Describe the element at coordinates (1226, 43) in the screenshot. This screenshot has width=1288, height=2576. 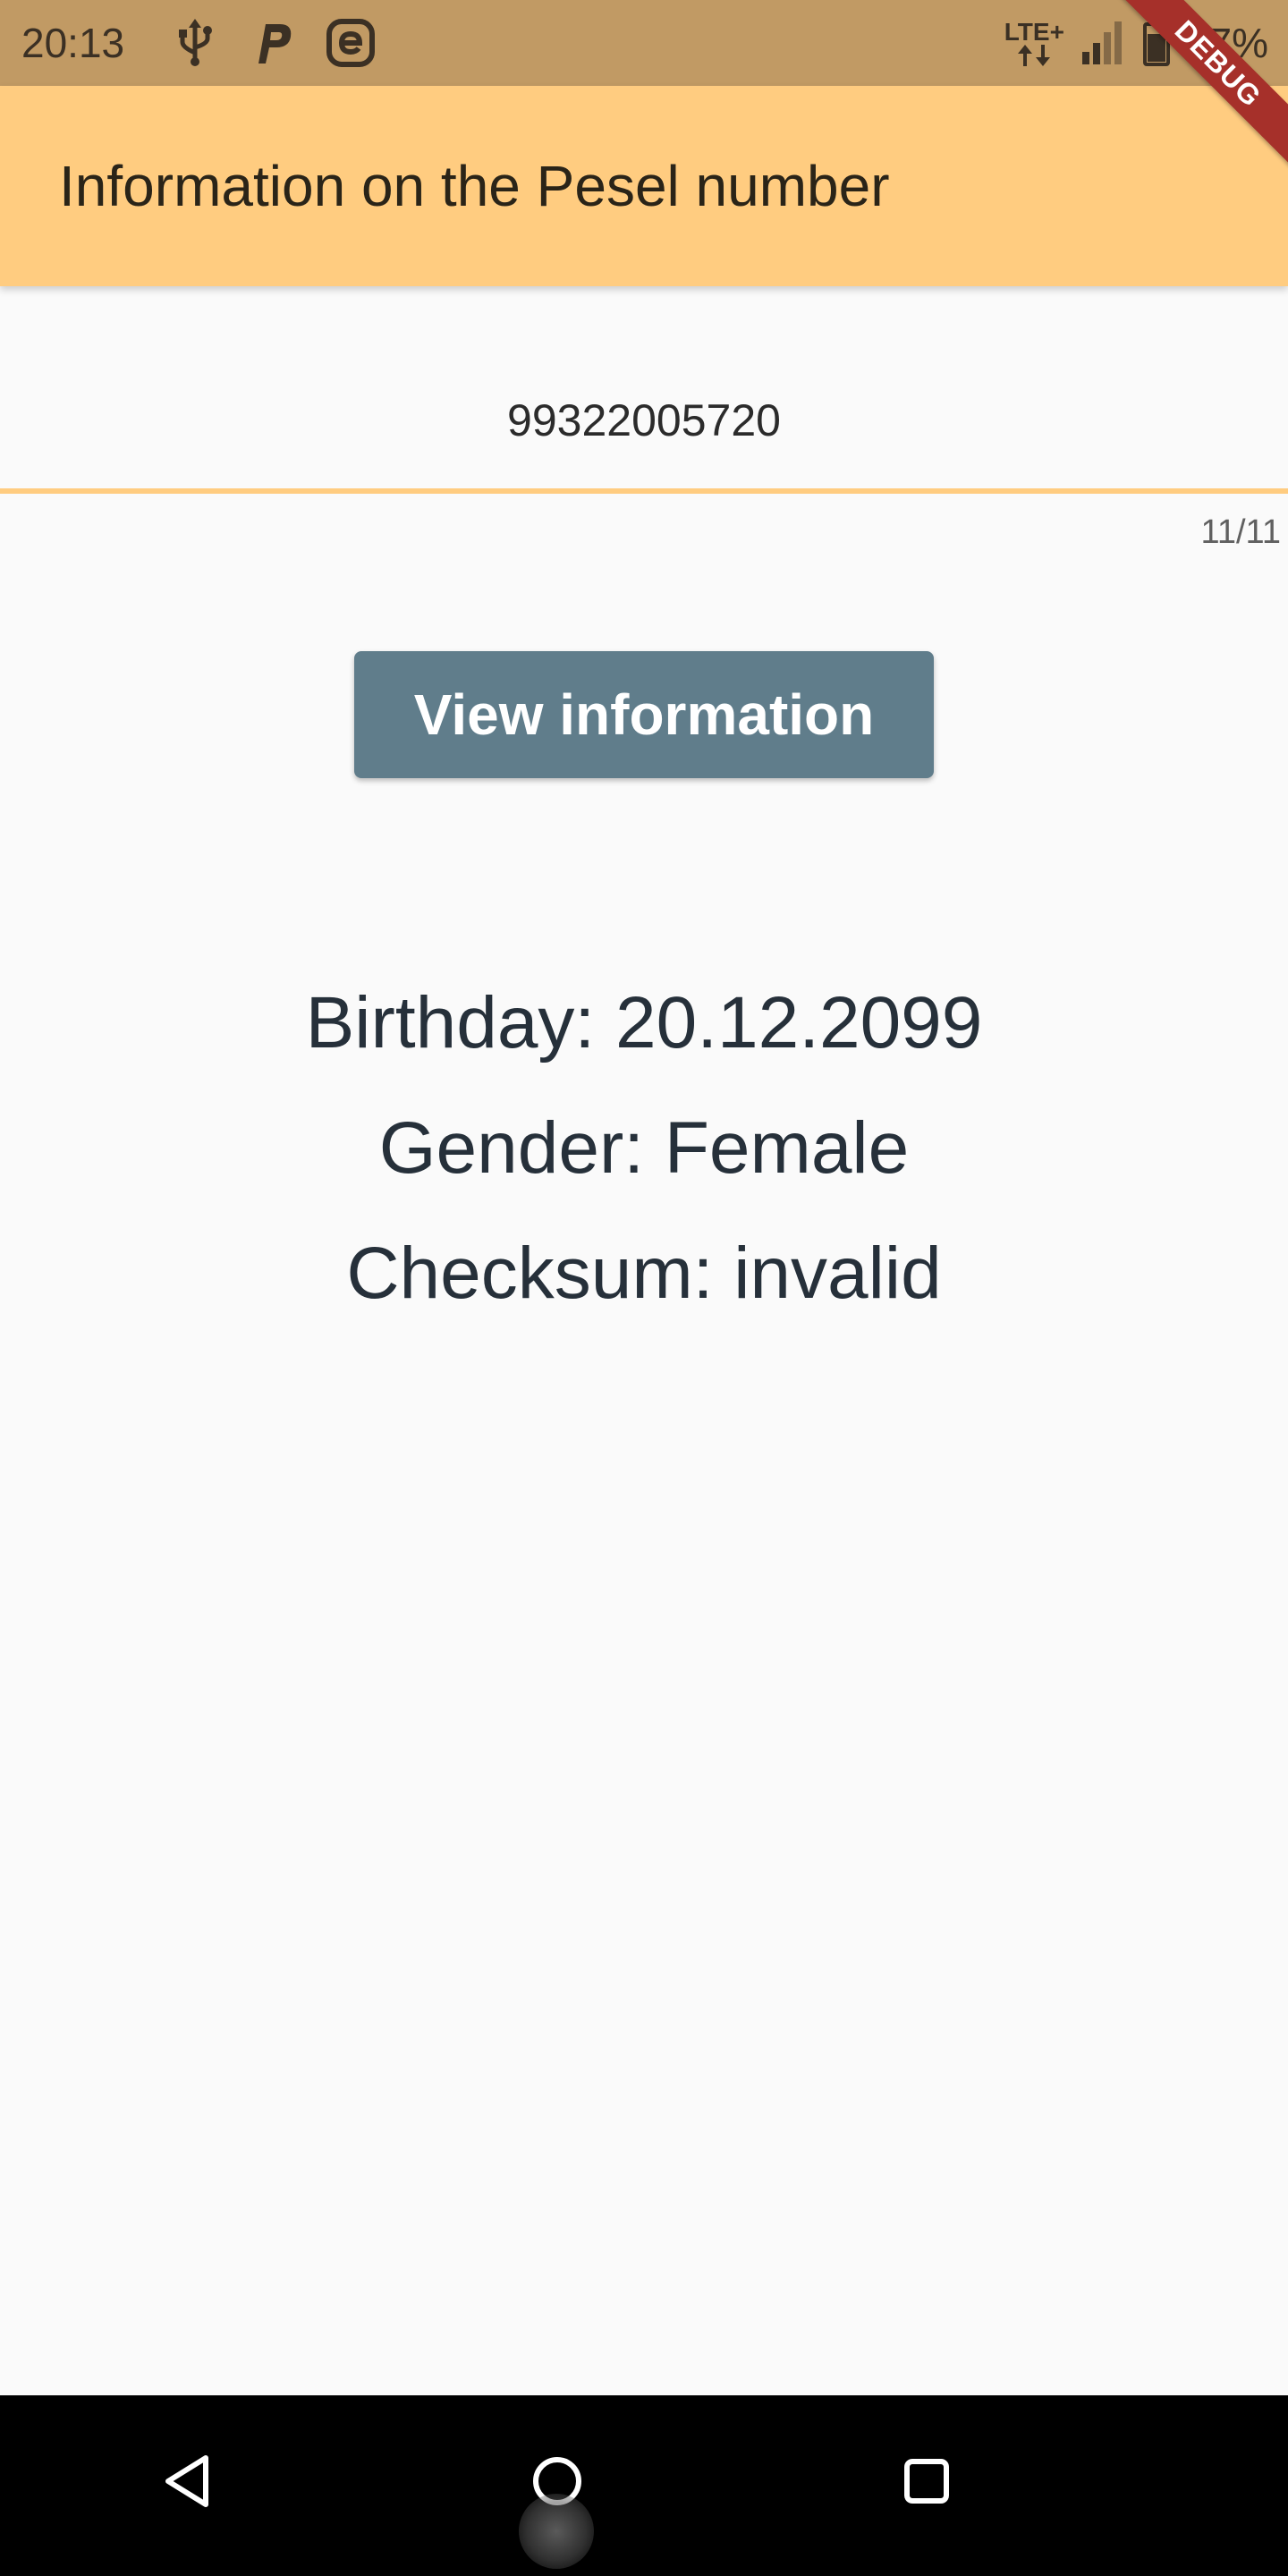
I see `battery-percent: 77%` at that location.